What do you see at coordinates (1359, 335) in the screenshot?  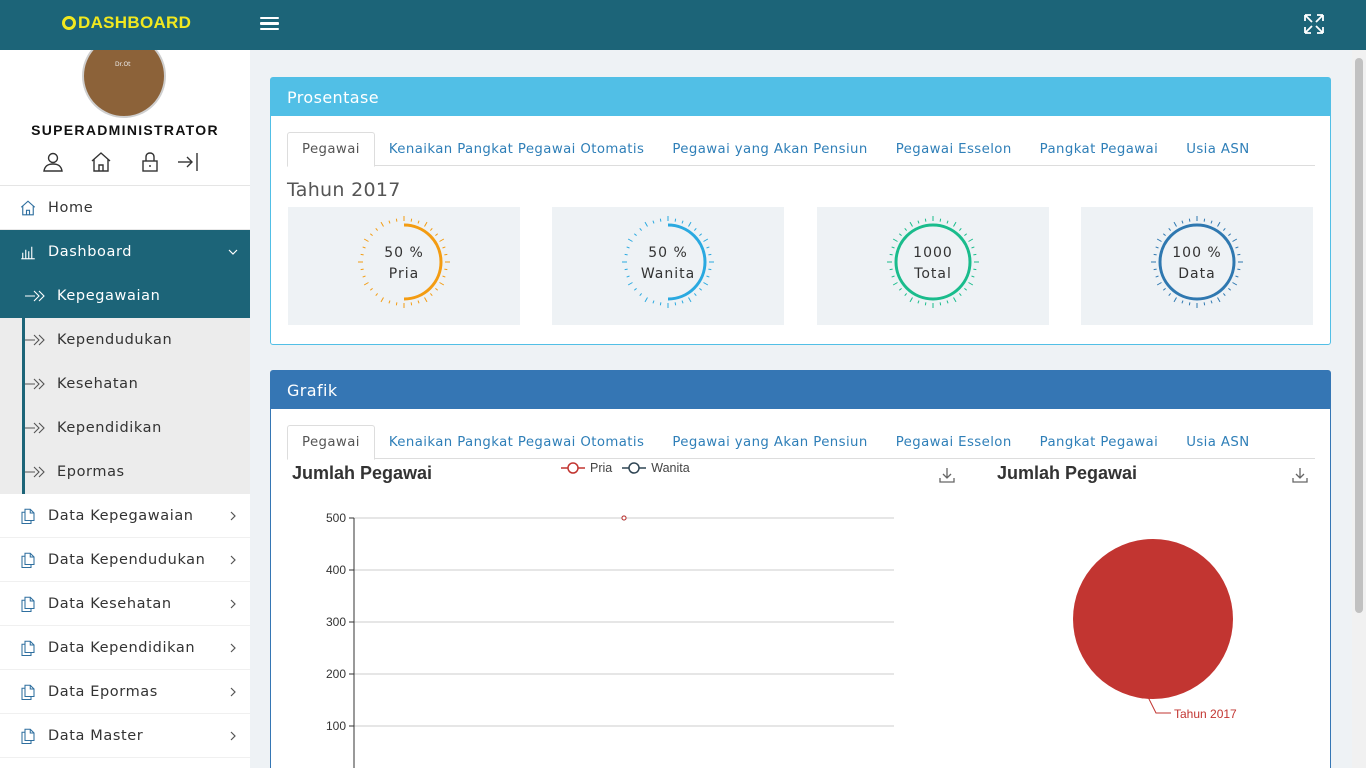 I see `scrollbar-thumb` at bounding box center [1359, 335].